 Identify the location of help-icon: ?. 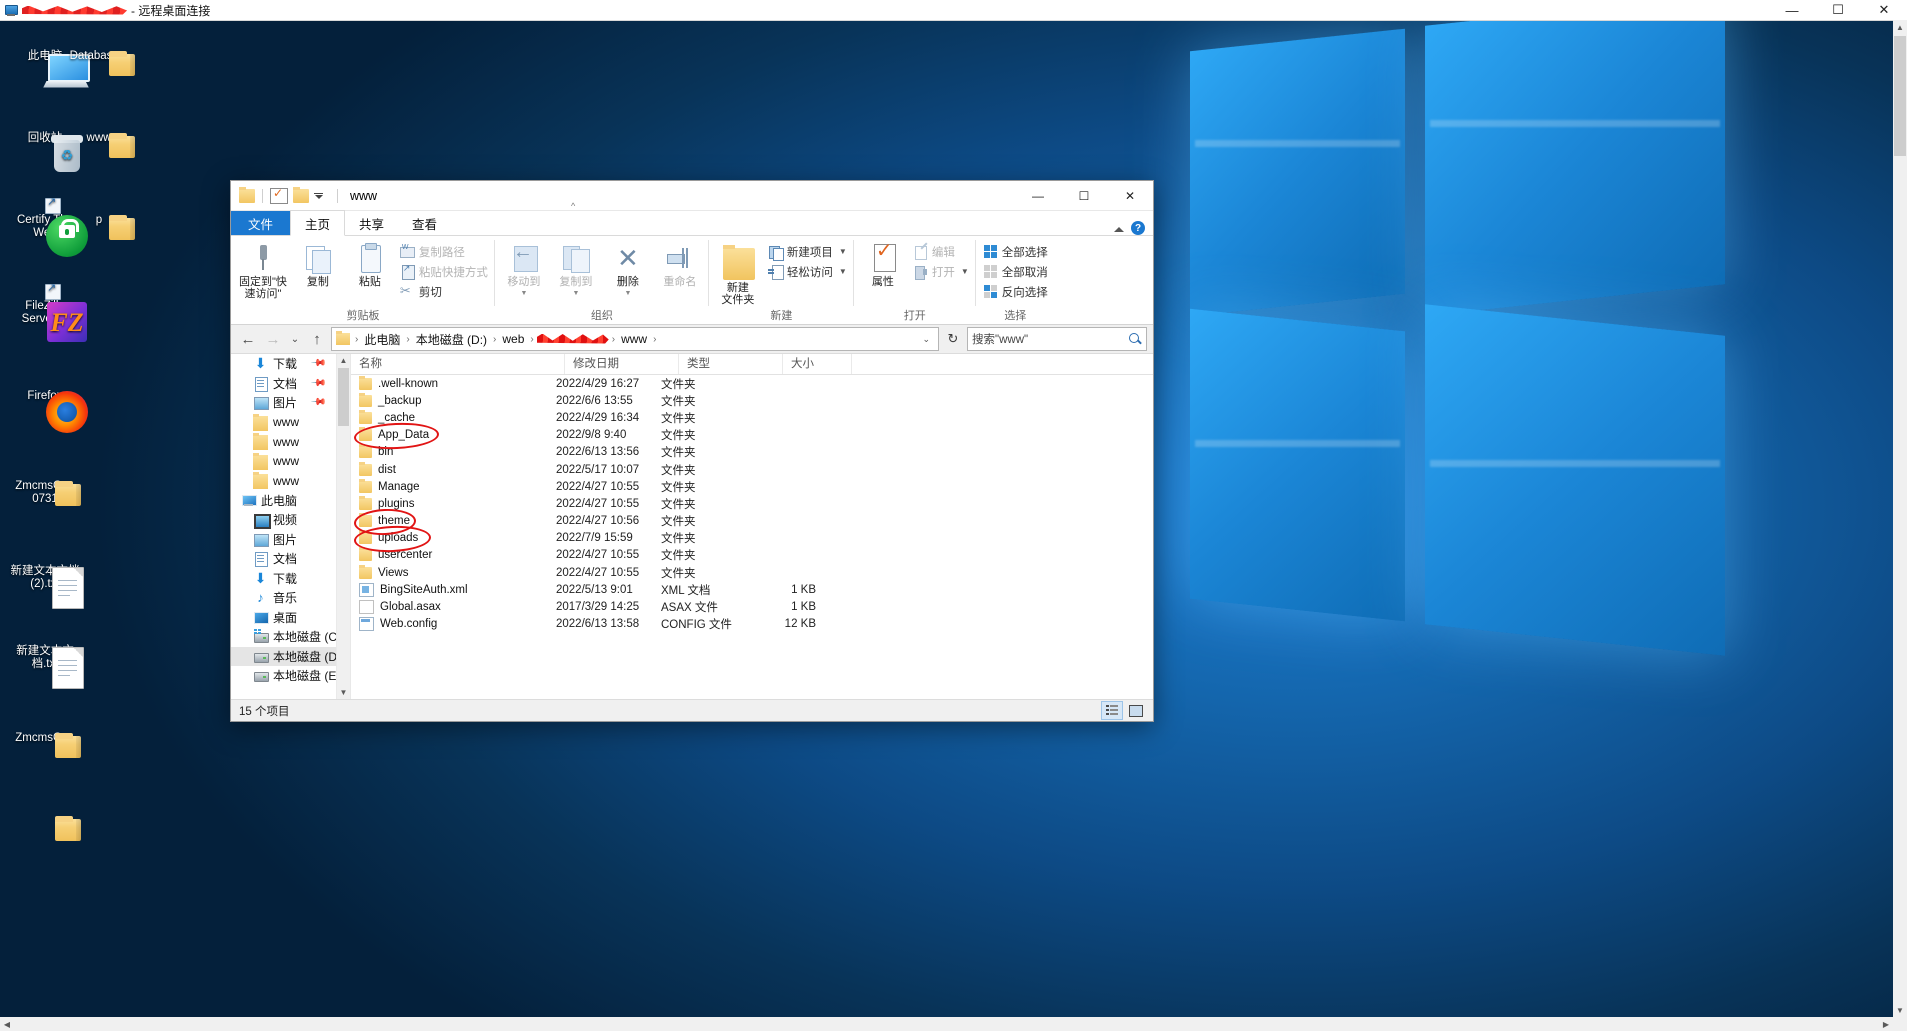
(1138, 228).